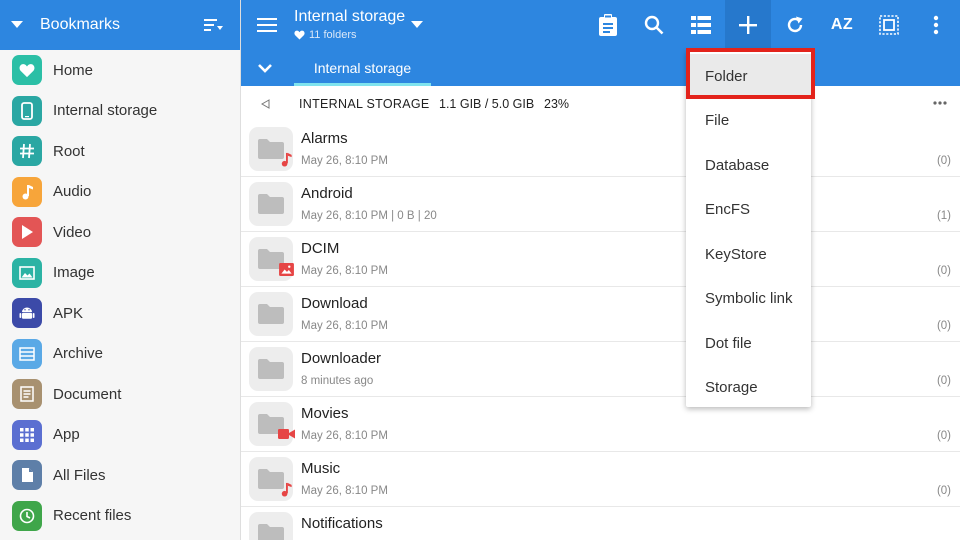 The height and width of the screenshot is (540, 960). What do you see at coordinates (79, 475) in the screenshot?
I see `sidebar-item-label: All Files` at bounding box center [79, 475].